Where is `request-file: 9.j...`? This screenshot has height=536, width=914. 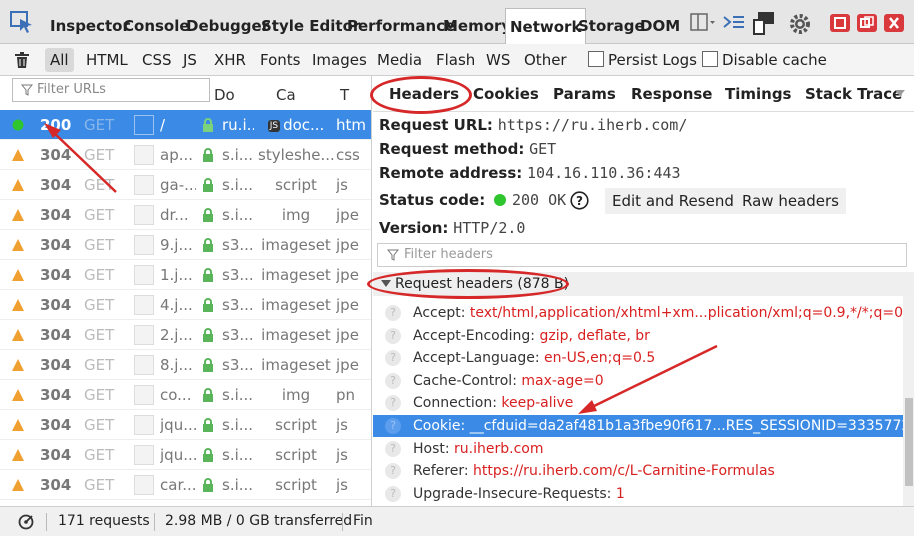
request-file: 9.j... is located at coordinates (176, 245).